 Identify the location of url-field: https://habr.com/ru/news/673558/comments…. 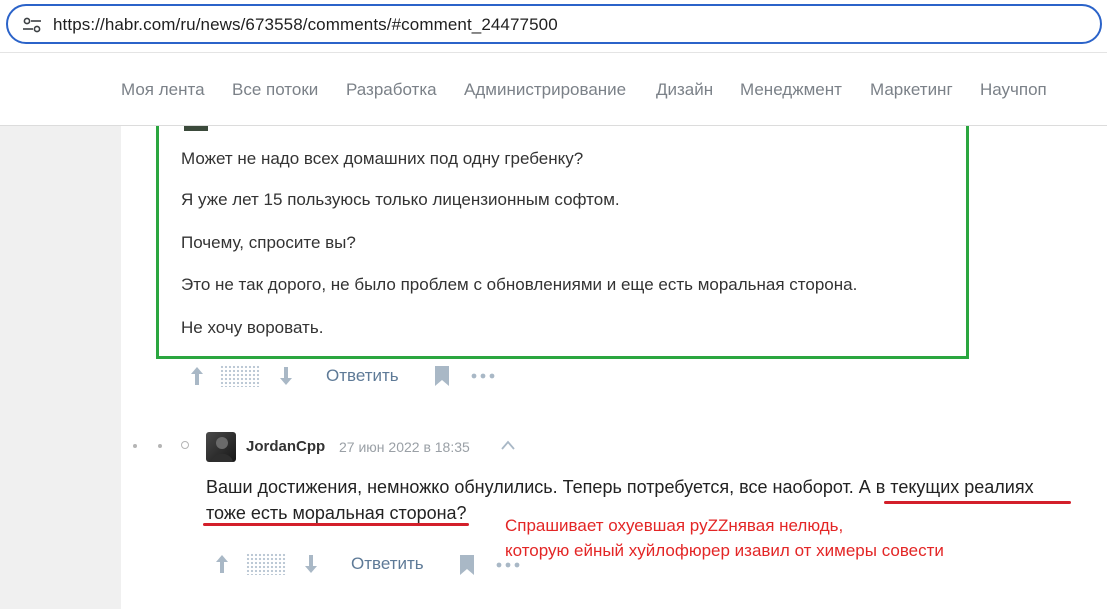
(554, 24).